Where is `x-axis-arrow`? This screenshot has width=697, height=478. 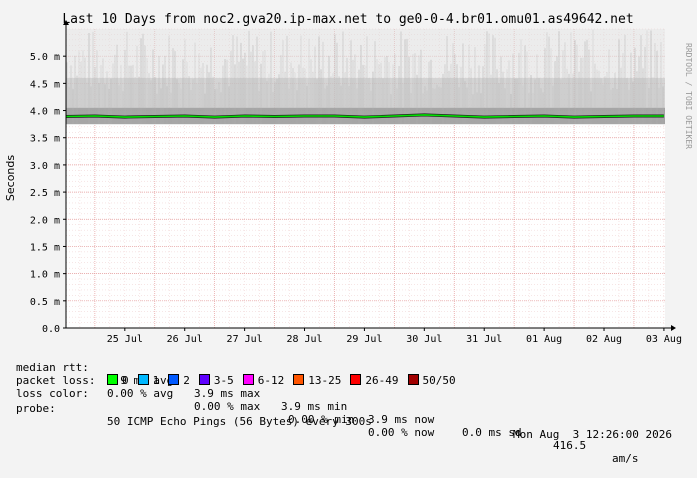
x-axis-arrow is located at coordinates (673, 328).